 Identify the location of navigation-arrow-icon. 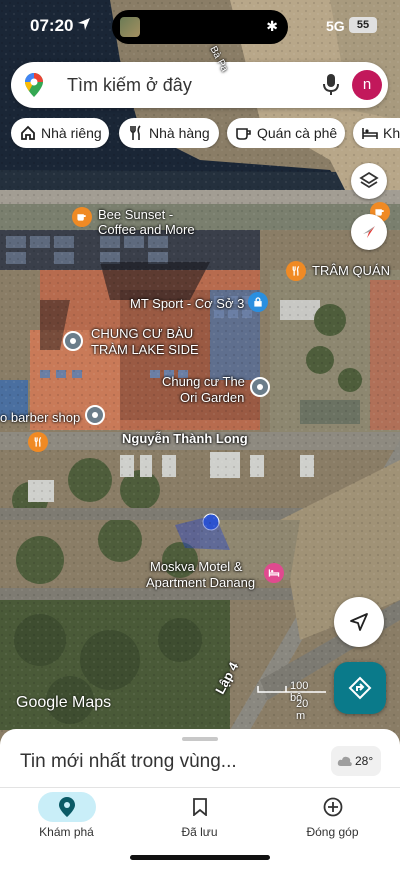
(359, 622).